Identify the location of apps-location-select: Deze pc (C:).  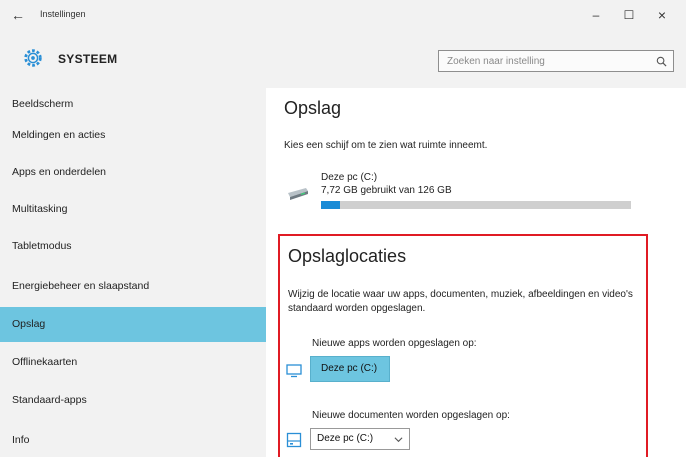
(350, 369).